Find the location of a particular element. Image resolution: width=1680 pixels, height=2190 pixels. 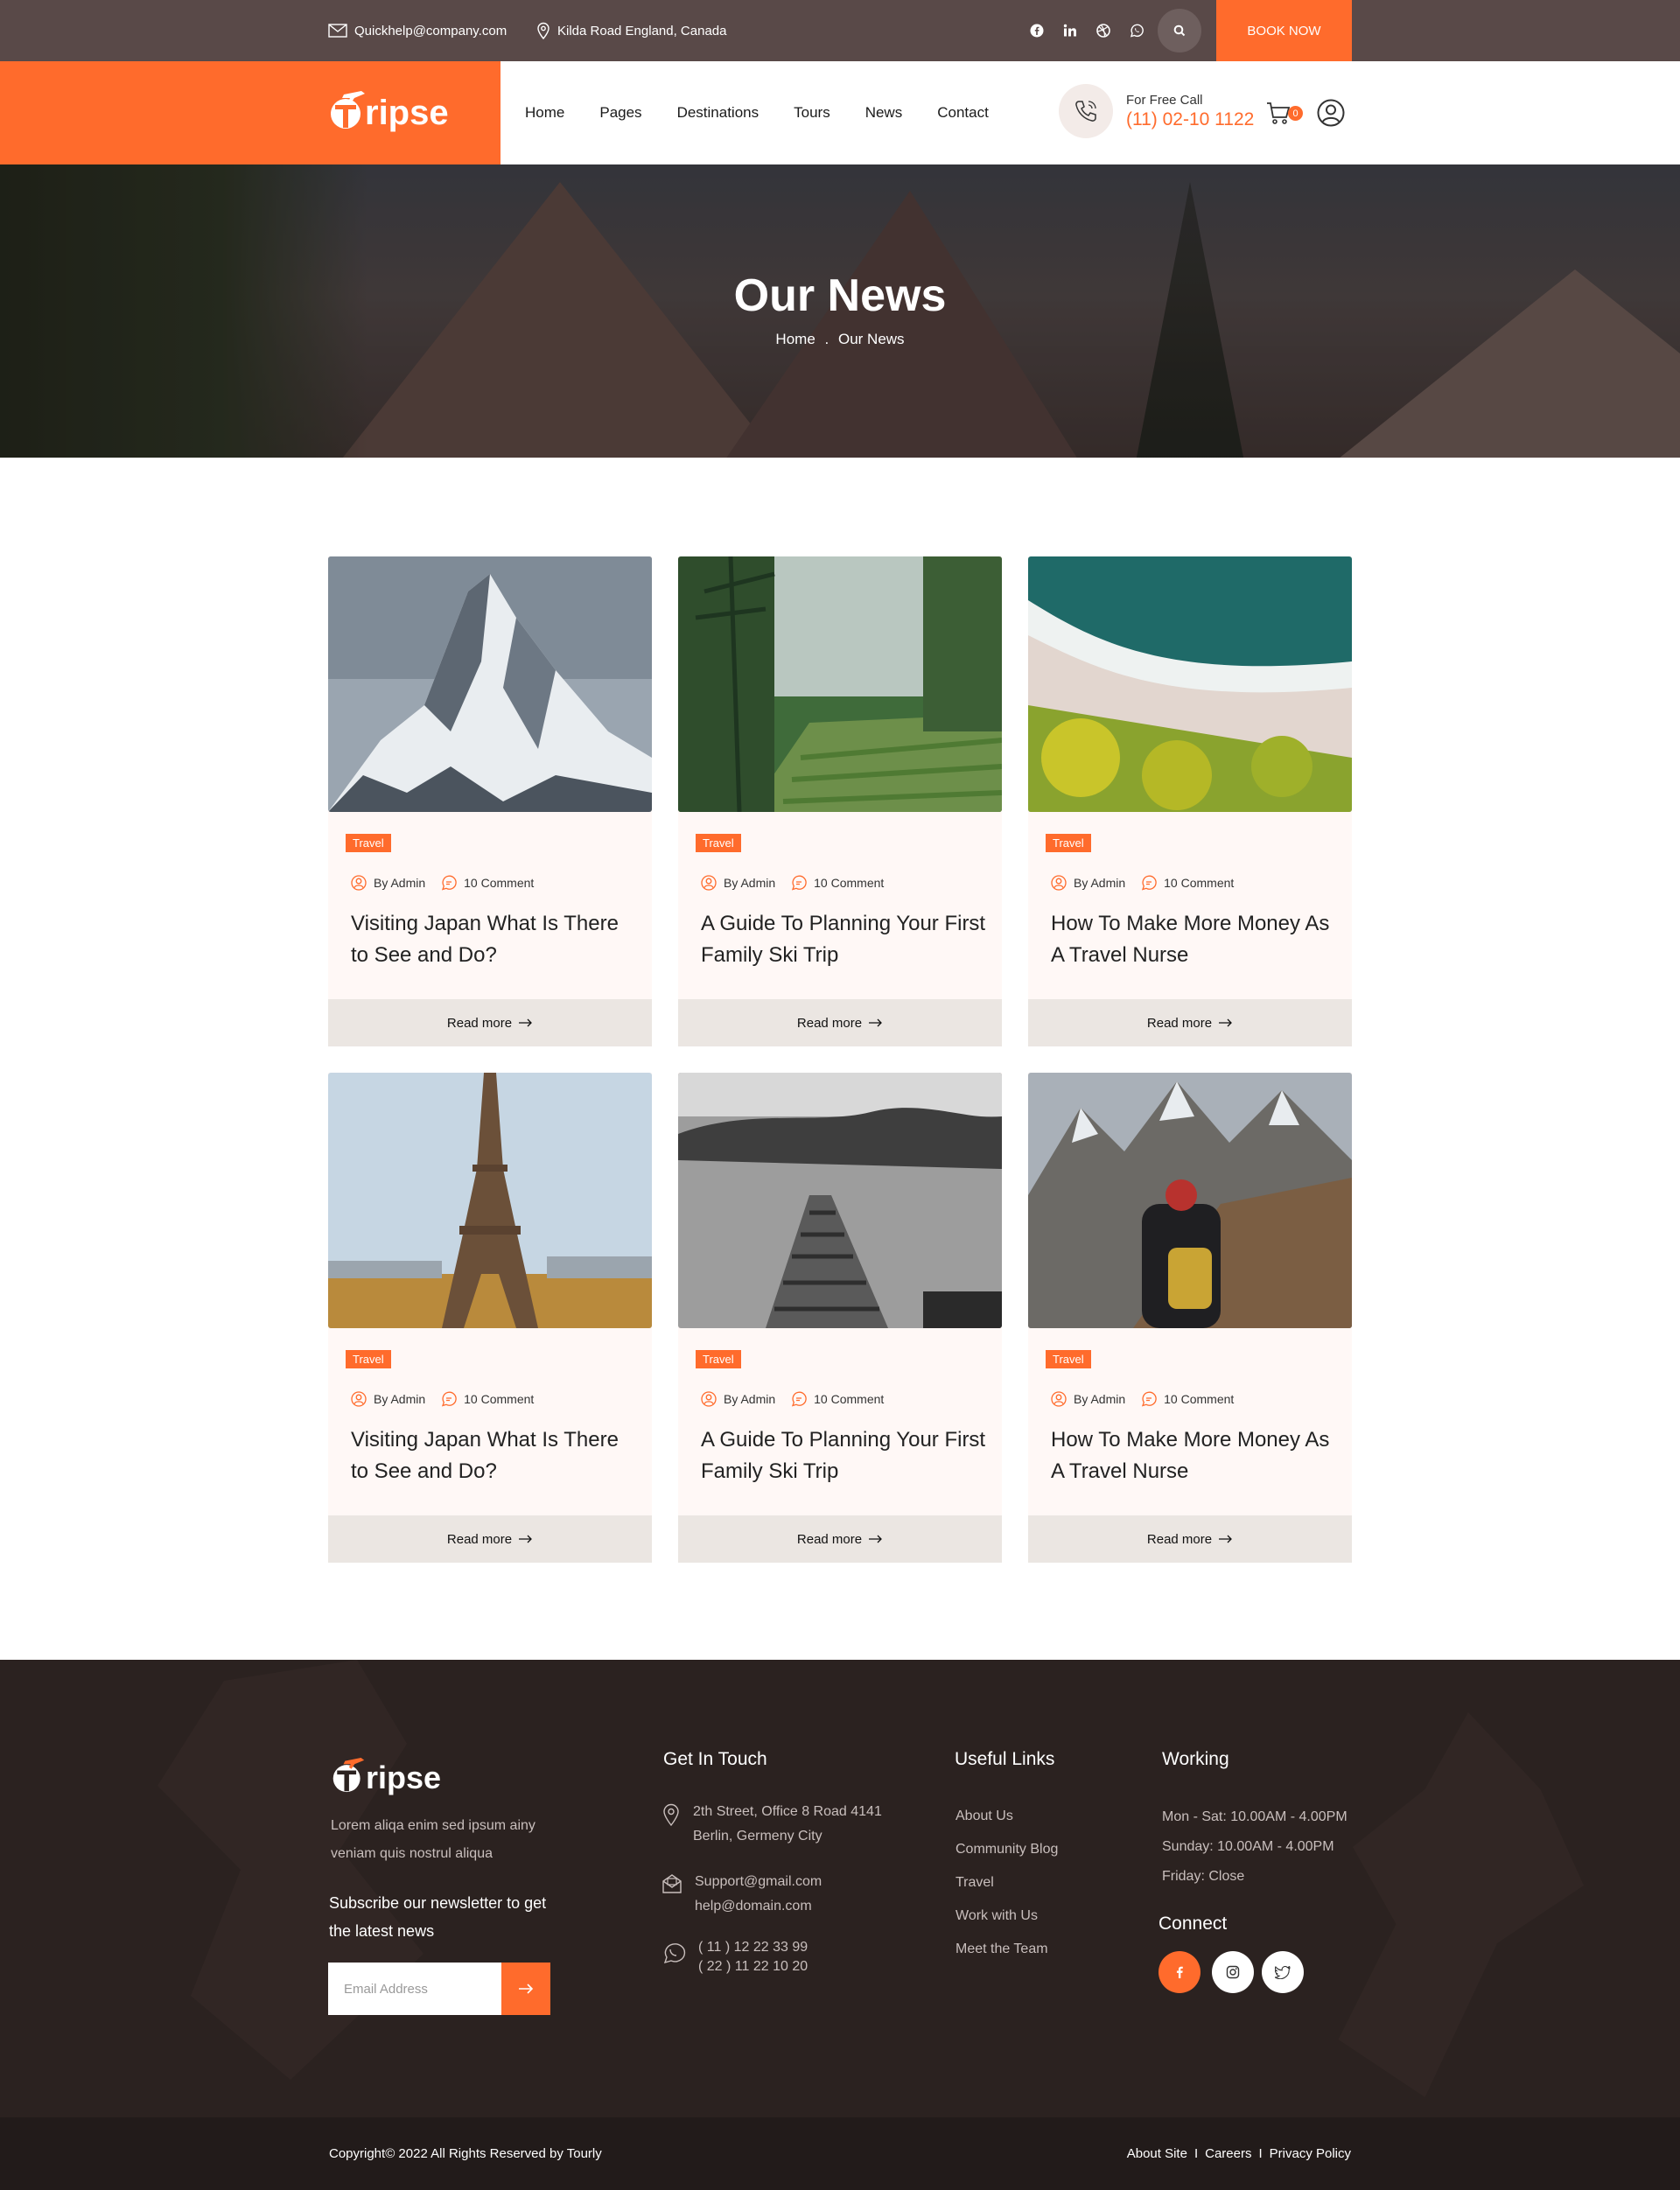

bottom-links: About Site I Careers I Privacy Policy is located at coordinates (1239, 2154).